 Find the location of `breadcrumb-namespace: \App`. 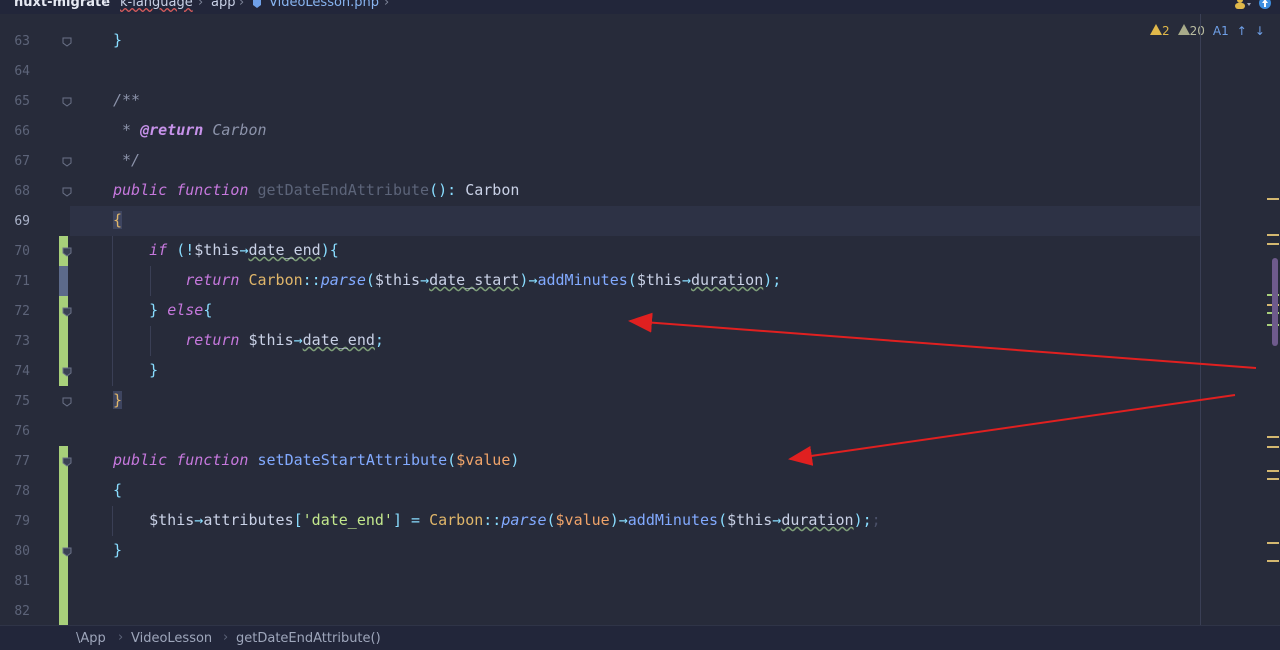

breadcrumb-namespace: \App is located at coordinates (91, 638).